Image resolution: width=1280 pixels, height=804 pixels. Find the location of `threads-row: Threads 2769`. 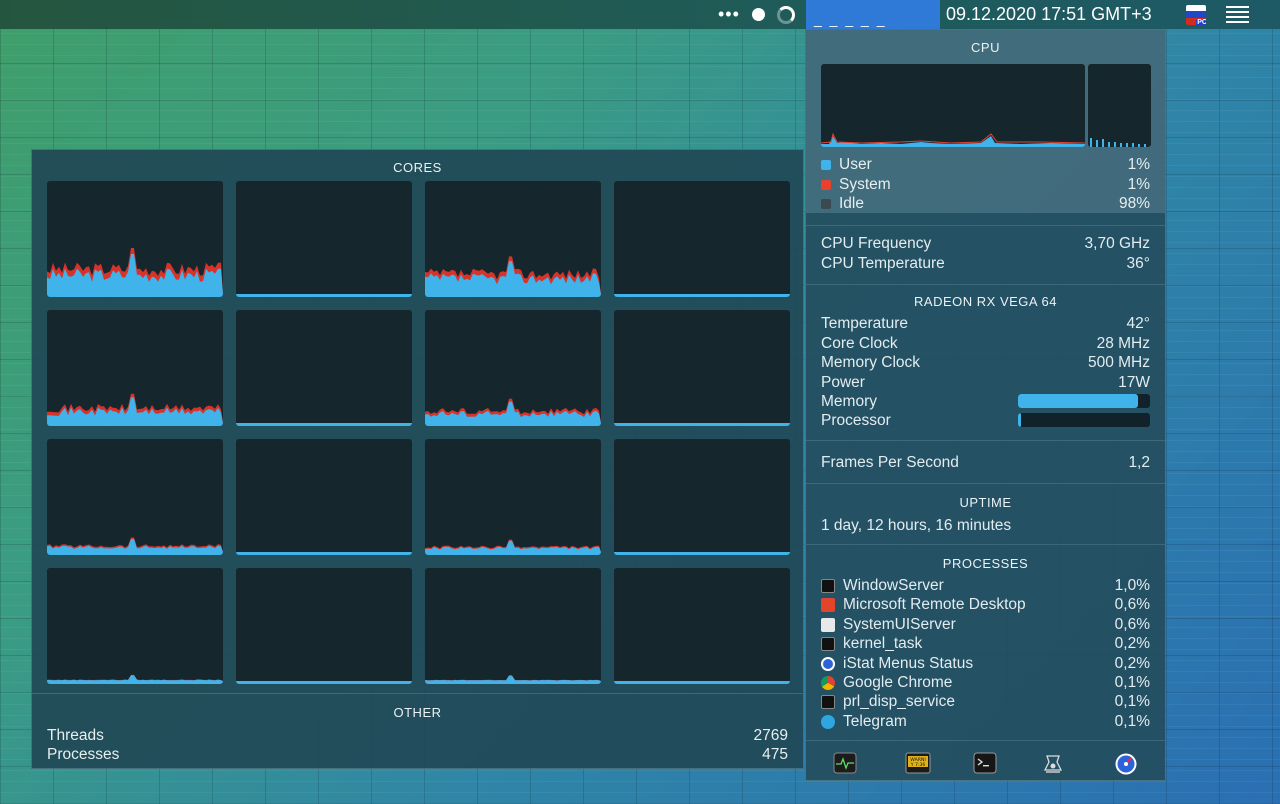

threads-row: Threads 2769 is located at coordinates (417, 736).